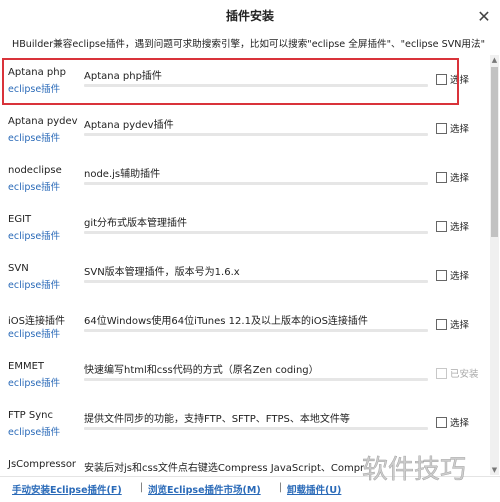 Image resolution: width=500 pixels, height=502 pixels. I want to click on plugin-row: Aptana pydev eclipse插件 Aptana pydev插件 选择, so click(244, 128).